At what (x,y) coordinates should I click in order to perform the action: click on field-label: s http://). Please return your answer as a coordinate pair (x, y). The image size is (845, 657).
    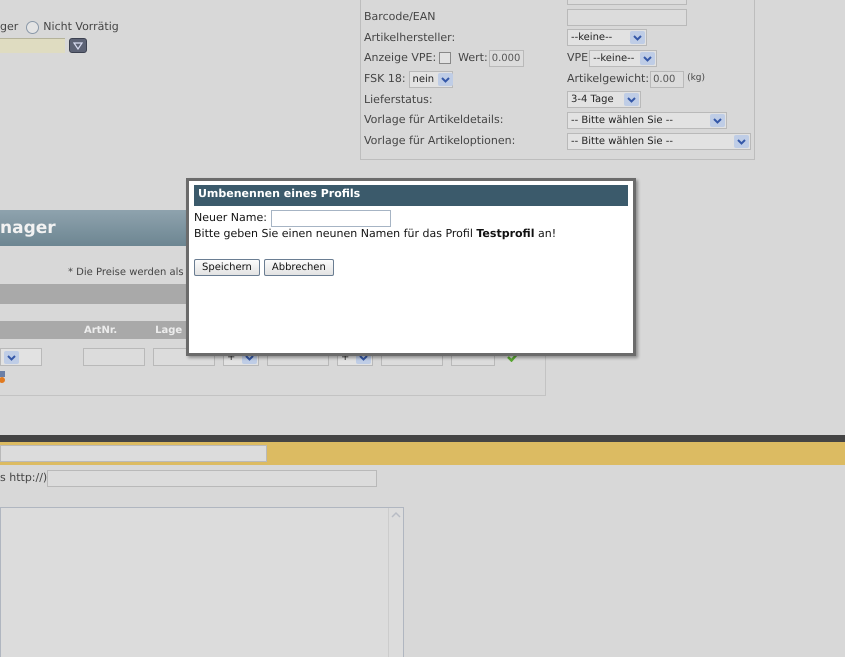
    Looking at the image, I should click on (24, 478).